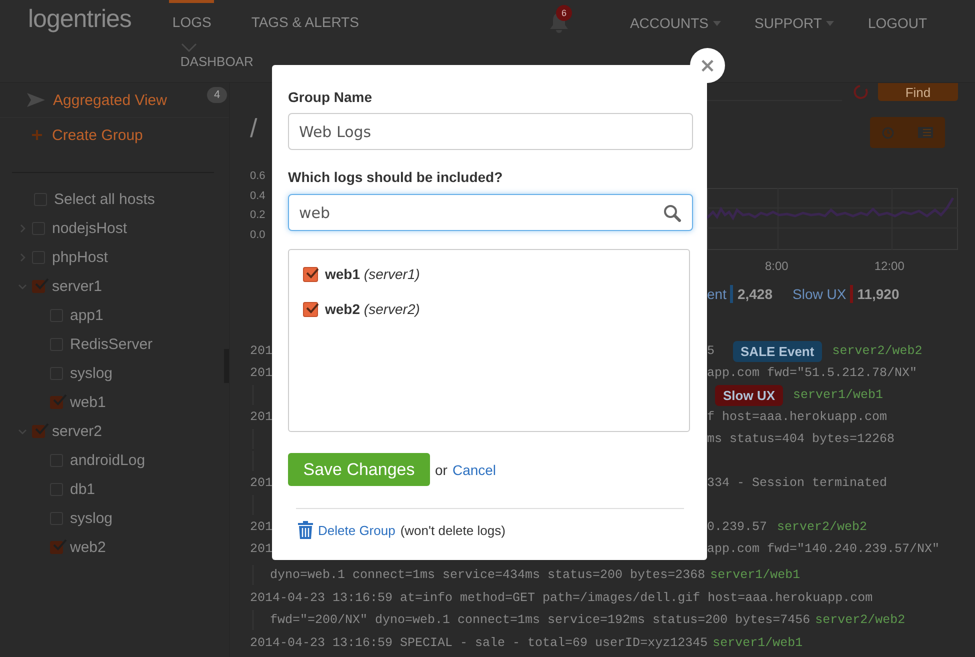 Image resolution: width=975 pixels, height=657 pixels. What do you see at coordinates (888, 132) in the screenshot?
I see `clock-icon` at bounding box center [888, 132].